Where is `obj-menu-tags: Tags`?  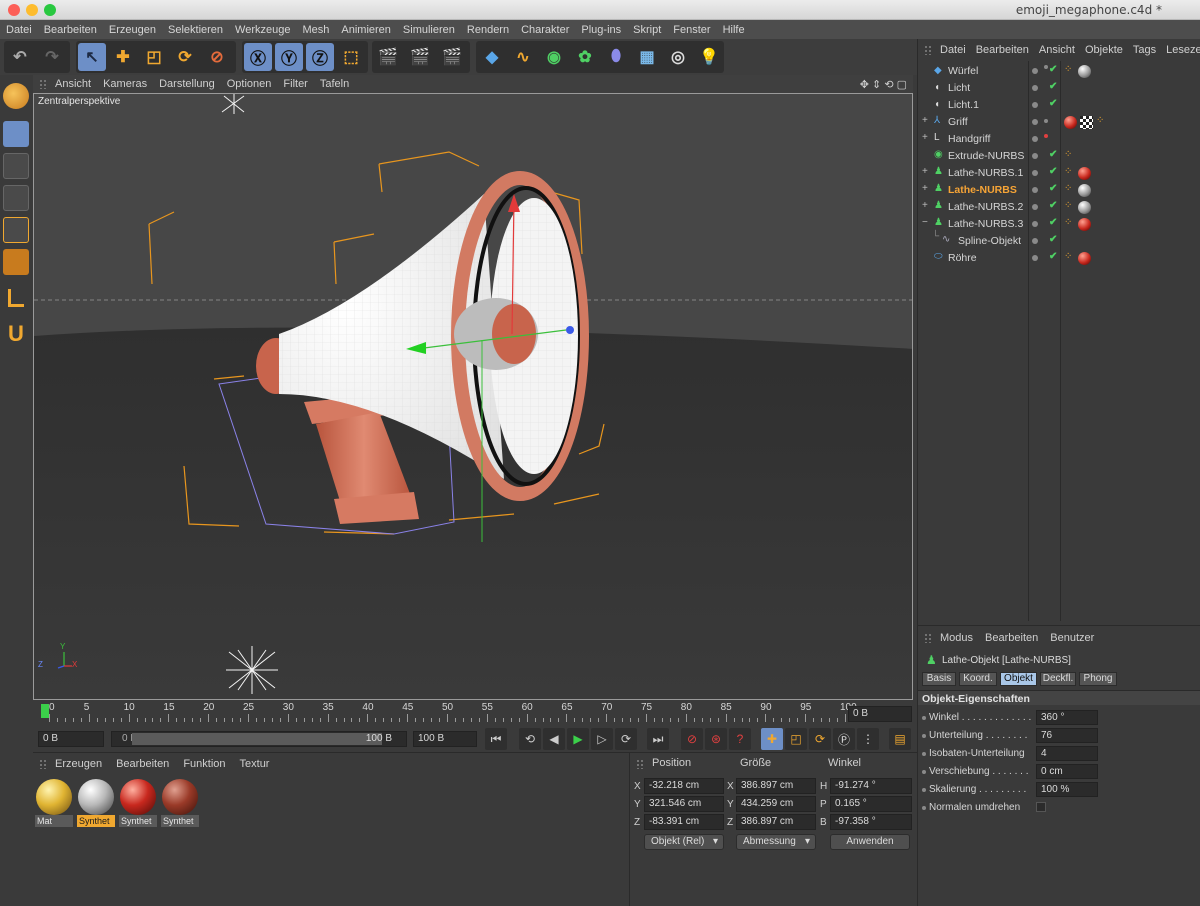 obj-menu-tags: Tags is located at coordinates (1144, 50).